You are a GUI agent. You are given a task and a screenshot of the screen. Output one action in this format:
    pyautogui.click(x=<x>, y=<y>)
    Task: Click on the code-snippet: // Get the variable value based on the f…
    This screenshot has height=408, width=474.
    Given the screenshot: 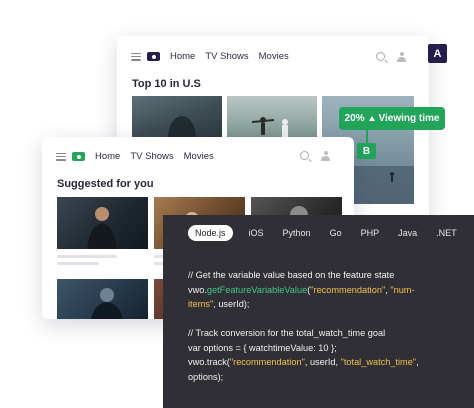 What is the action you would take?
    pyautogui.click(x=303, y=326)
    